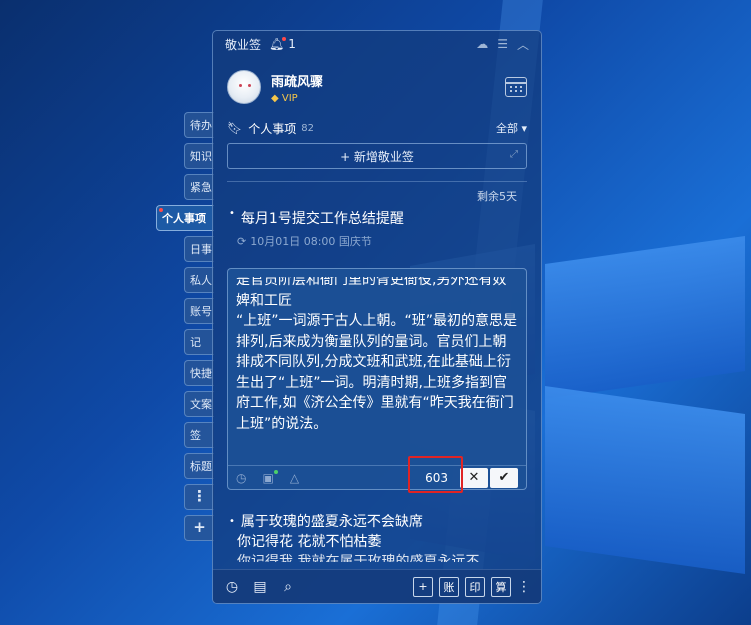 Image resolution: width=751 pixels, height=625 pixels. What do you see at coordinates (199, 125) in the screenshot?
I see `tab-daiban: 待办` at bounding box center [199, 125].